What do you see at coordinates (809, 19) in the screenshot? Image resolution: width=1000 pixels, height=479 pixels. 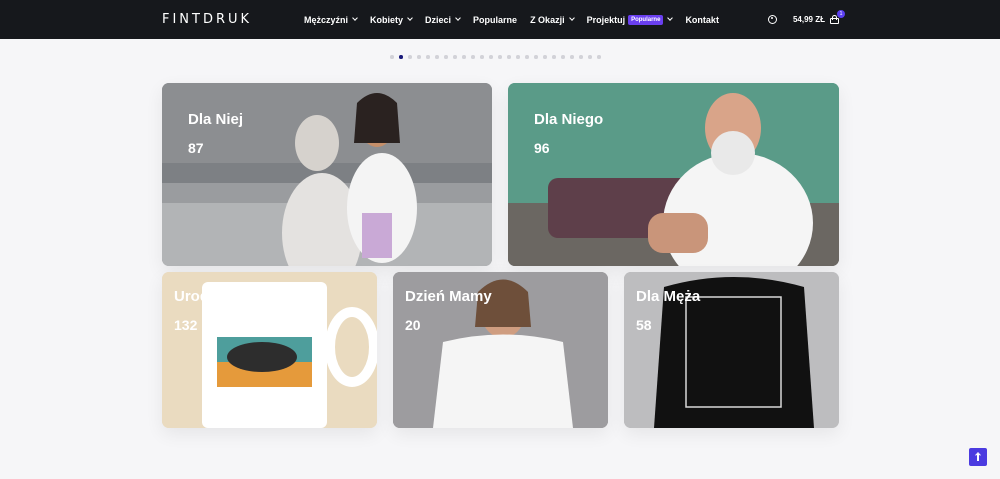 I see `cart-total: 54,99 ZŁ` at bounding box center [809, 19].